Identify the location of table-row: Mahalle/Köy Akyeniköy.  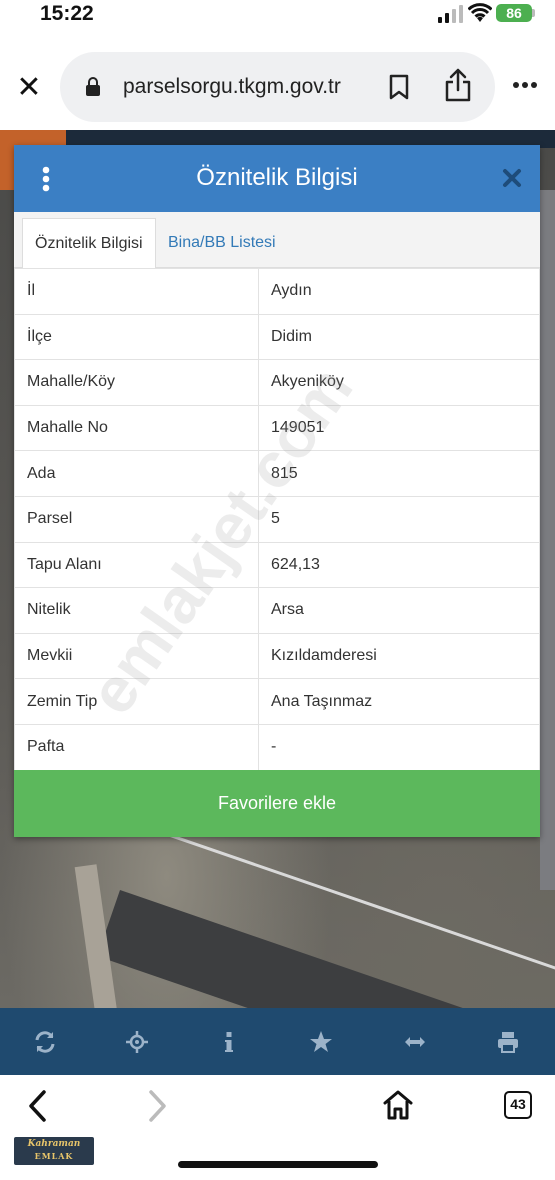
(277, 382).